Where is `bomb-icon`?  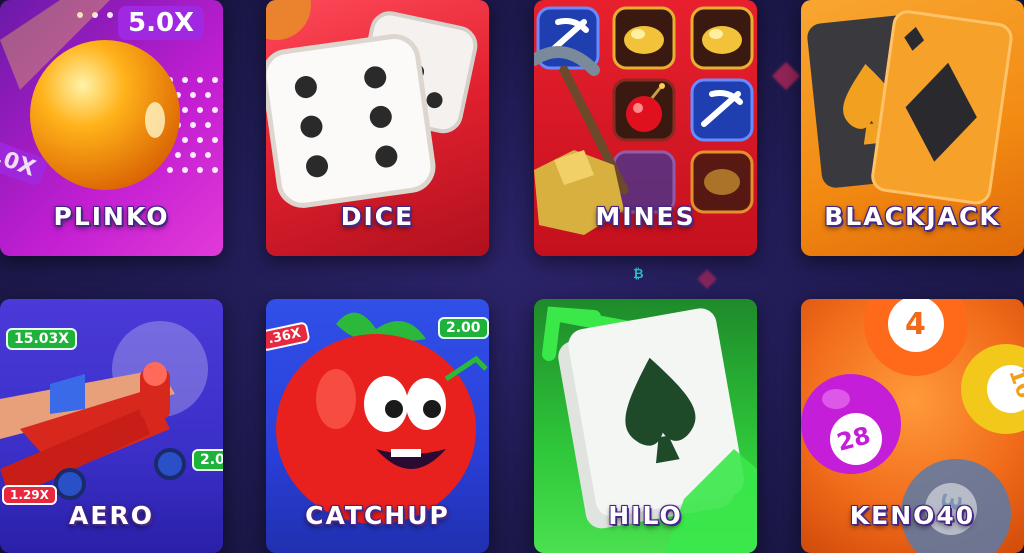 bomb-icon is located at coordinates (644, 110).